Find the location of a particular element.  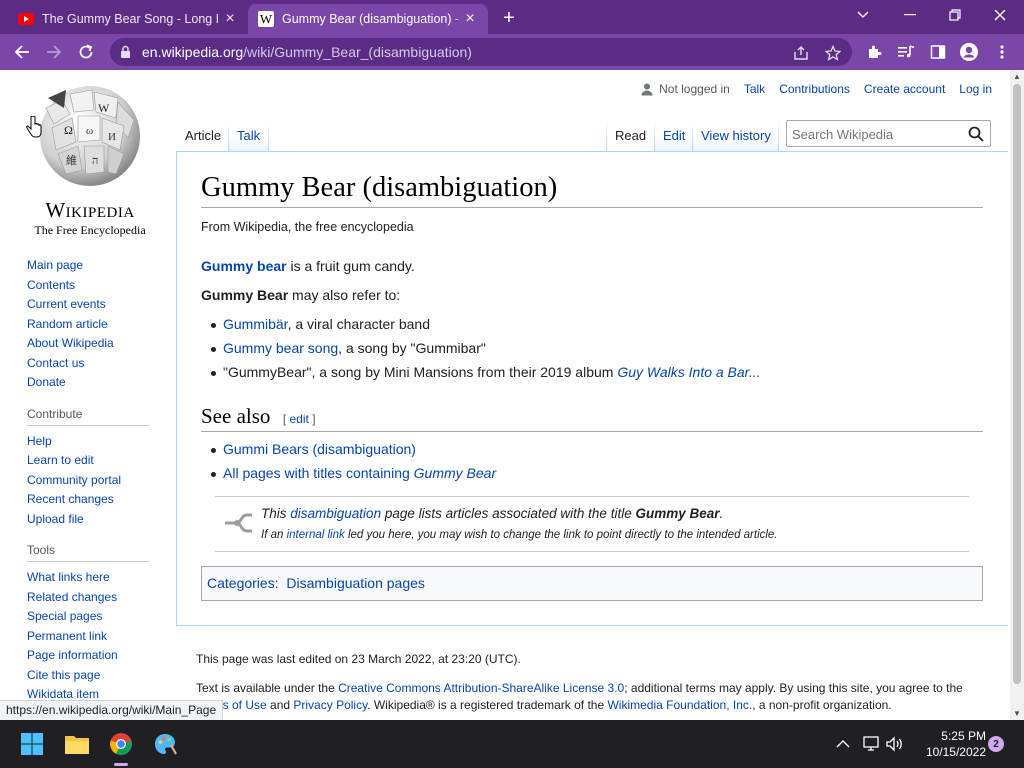

tab-separator is located at coordinates (268, 135).